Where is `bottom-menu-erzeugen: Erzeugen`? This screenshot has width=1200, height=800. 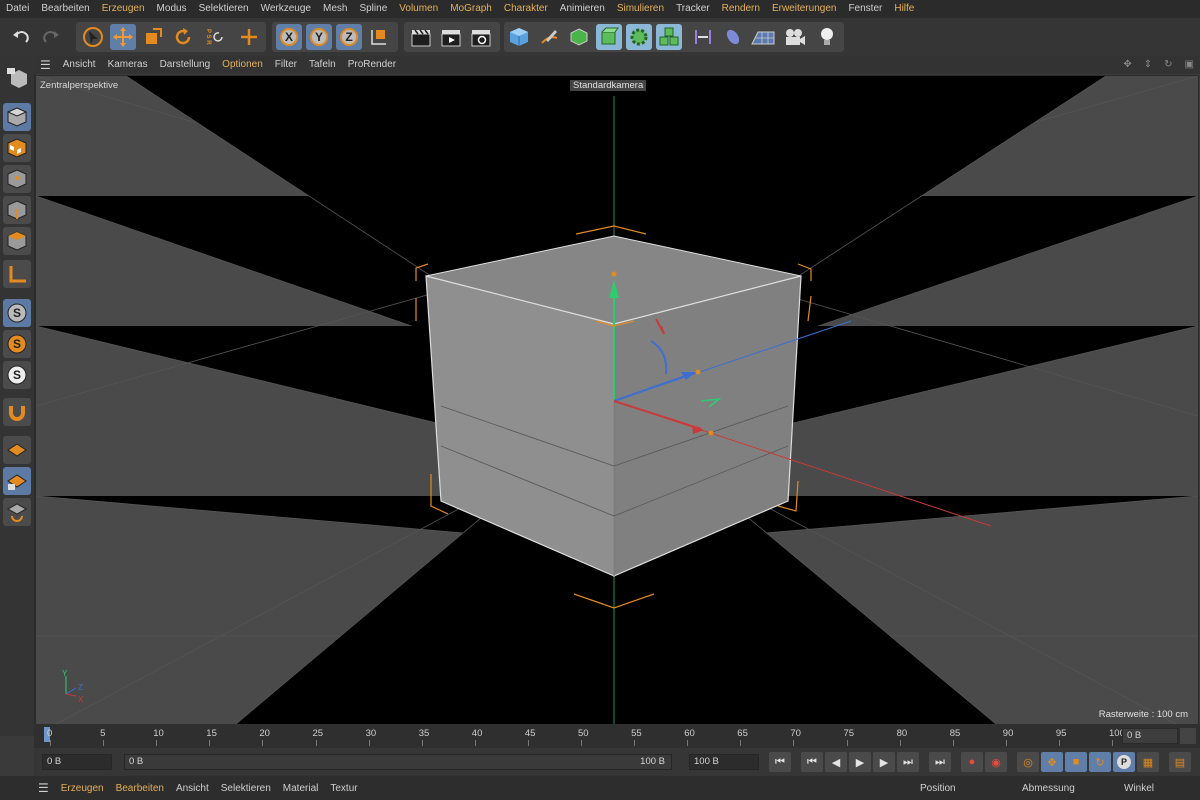 bottom-menu-erzeugen: Erzeugen is located at coordinates (82, 788).